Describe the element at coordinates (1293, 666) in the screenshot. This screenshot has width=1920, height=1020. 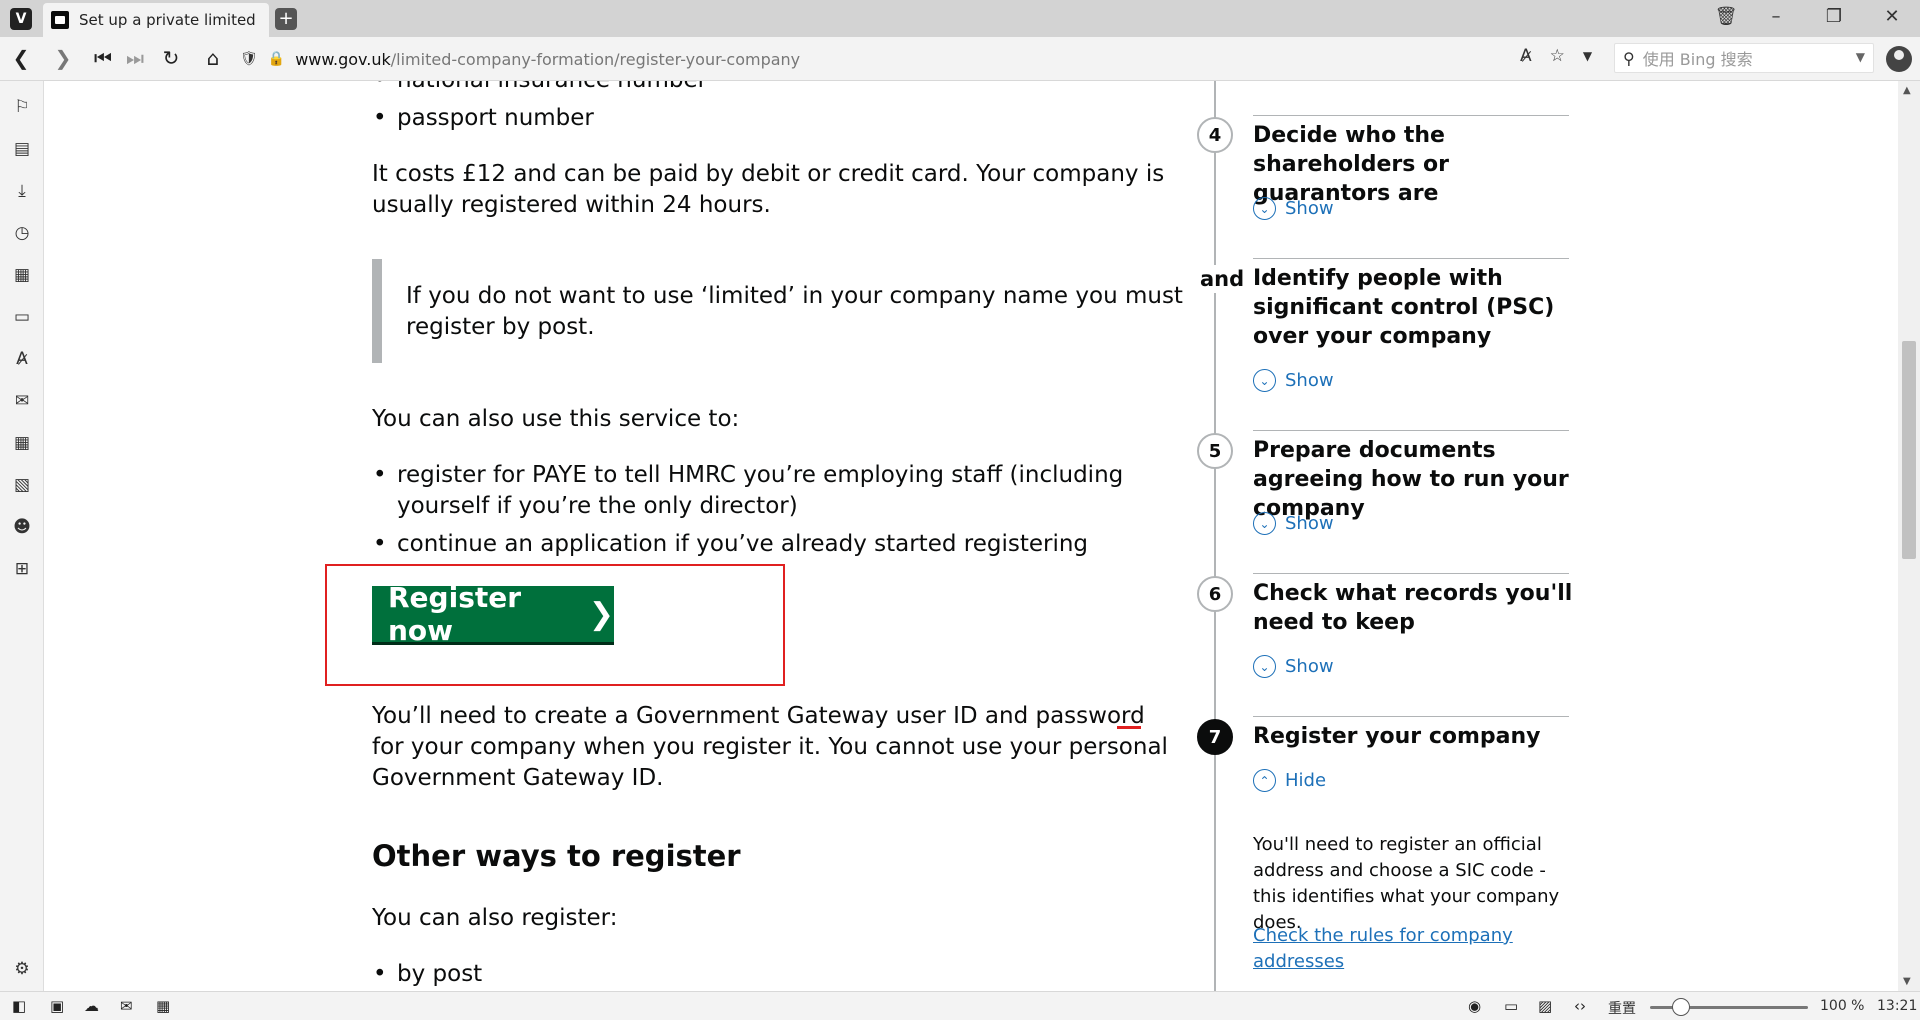
I see `step-toggle-6: ⌄ Show` at that location.